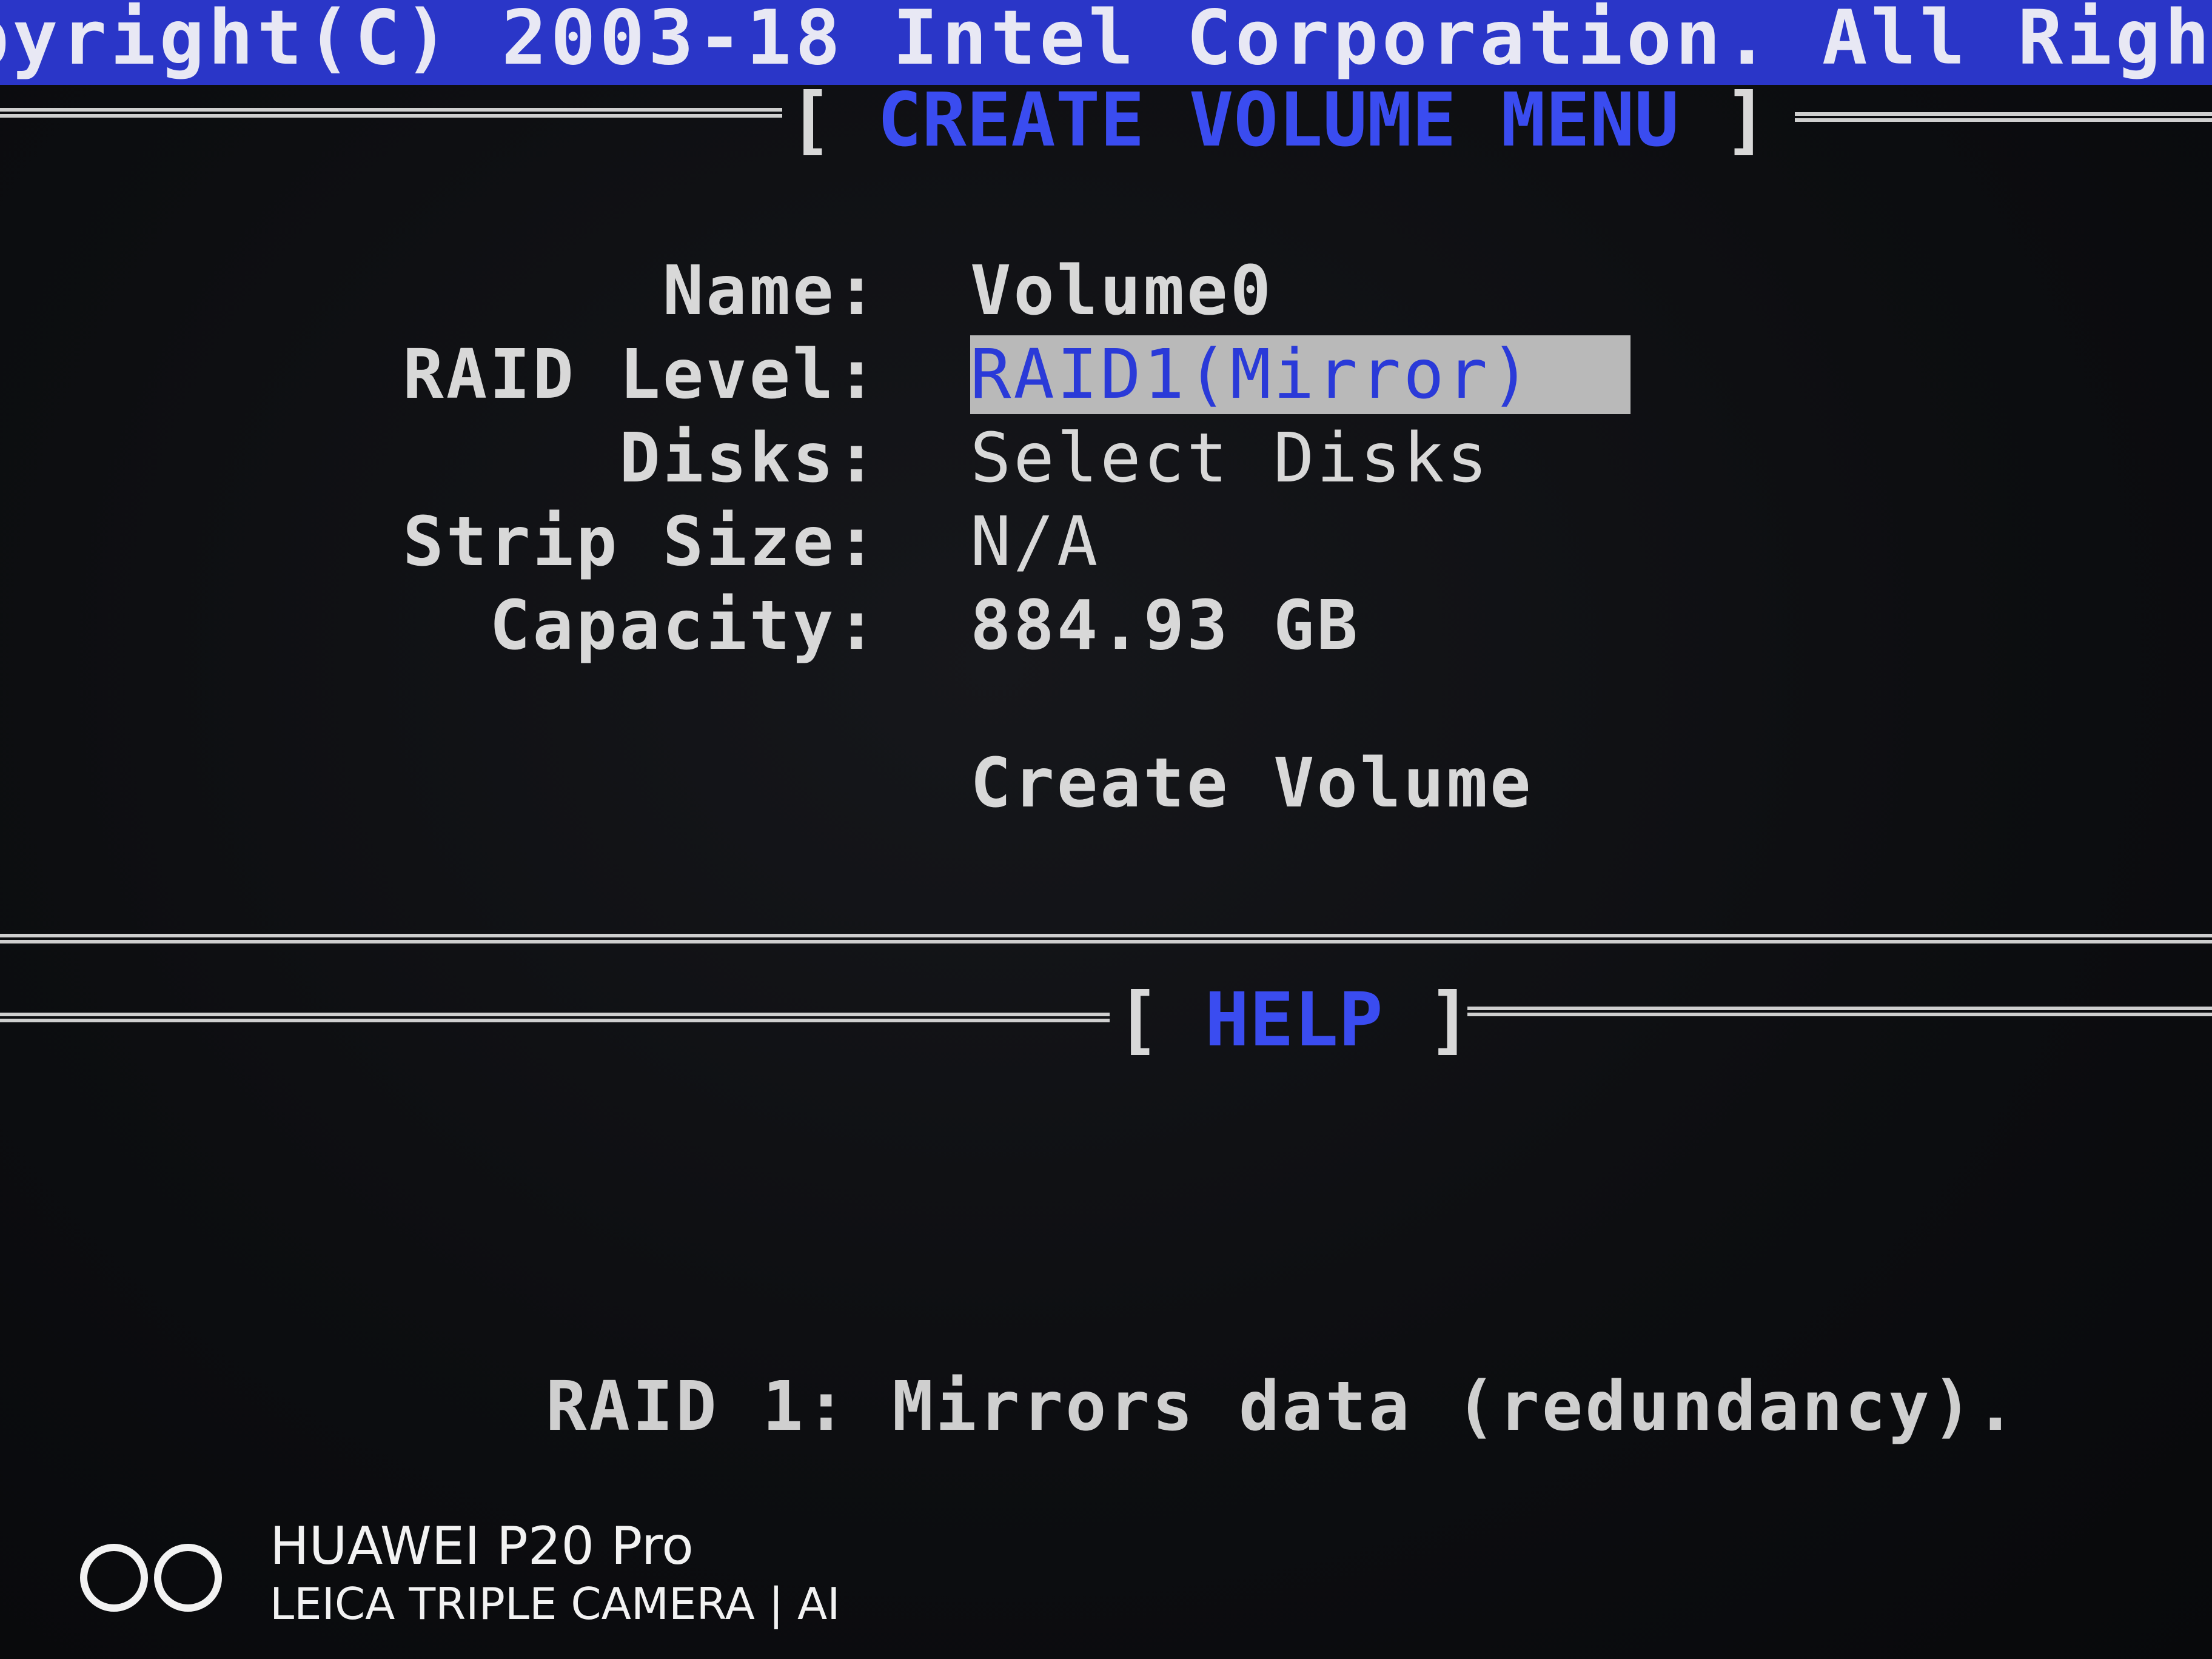  Describe the element at coordinates (1035, 542) in the screenshot. I see `strip-size-field: N/A` at that location.